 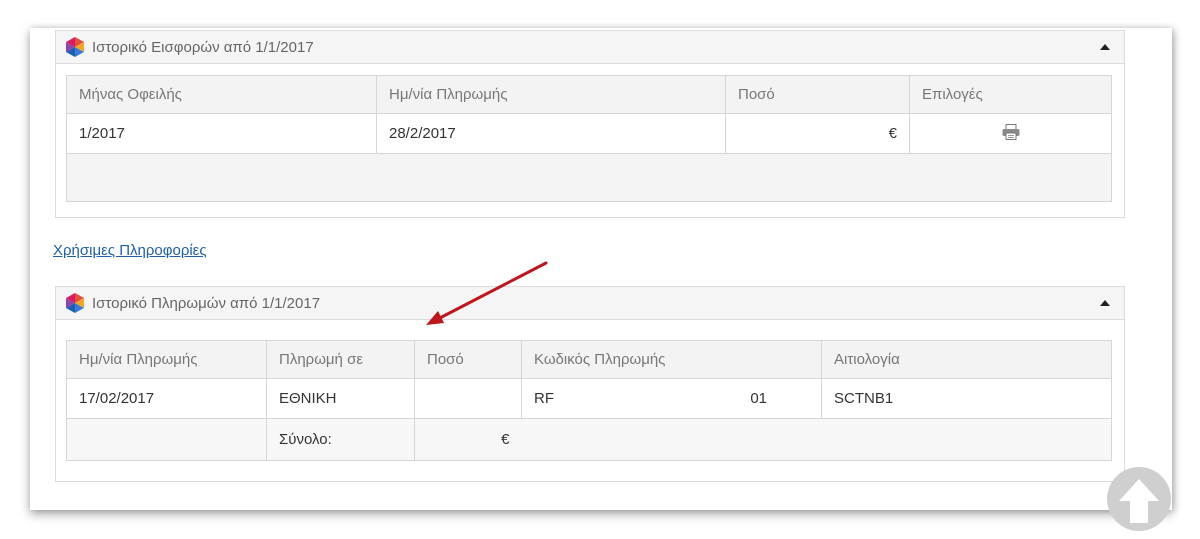 I want to click on empty-row, so click(x=589, y=177).